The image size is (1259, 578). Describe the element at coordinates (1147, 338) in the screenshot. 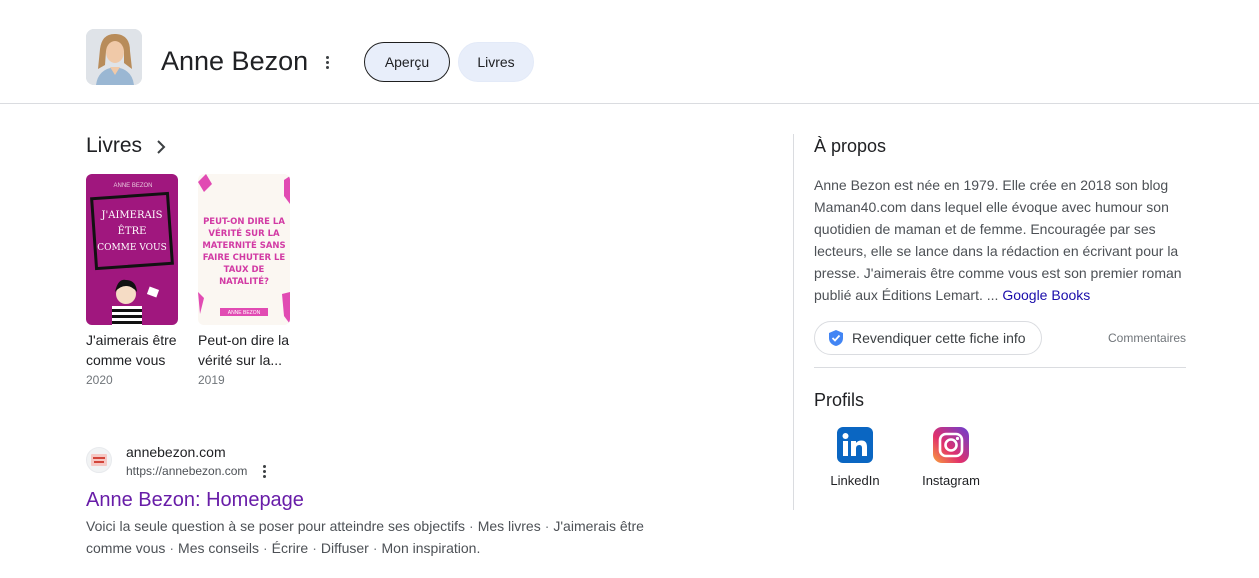

I see `feedback-link: Commentaires` at that location.